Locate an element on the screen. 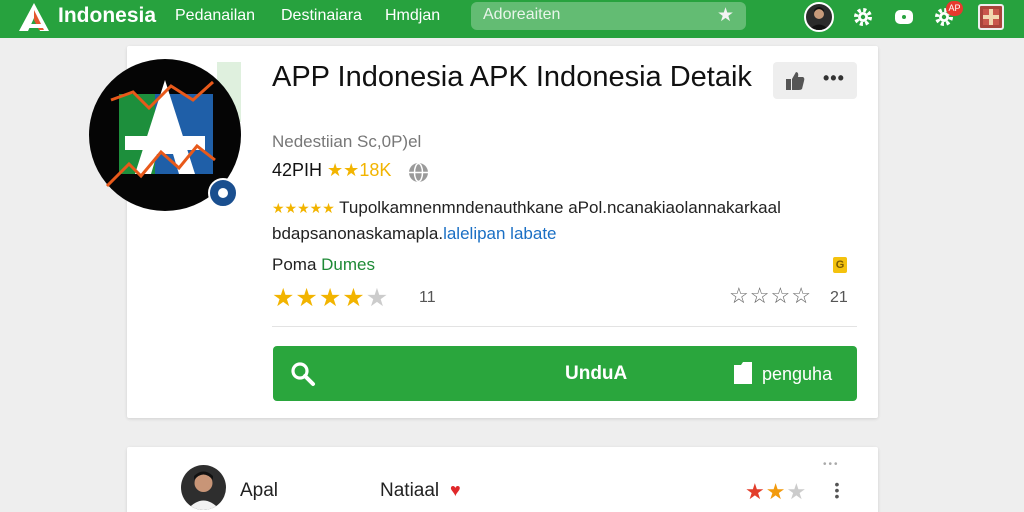 This screenshot has width=1024, height=512. app-logo-icon is located at coordinates (34, 17).